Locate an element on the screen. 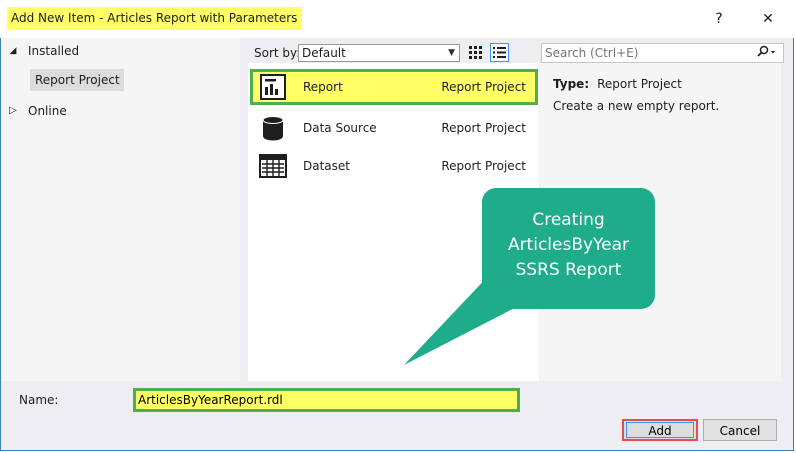  add-button: Add is located at coordinates (660, 430).